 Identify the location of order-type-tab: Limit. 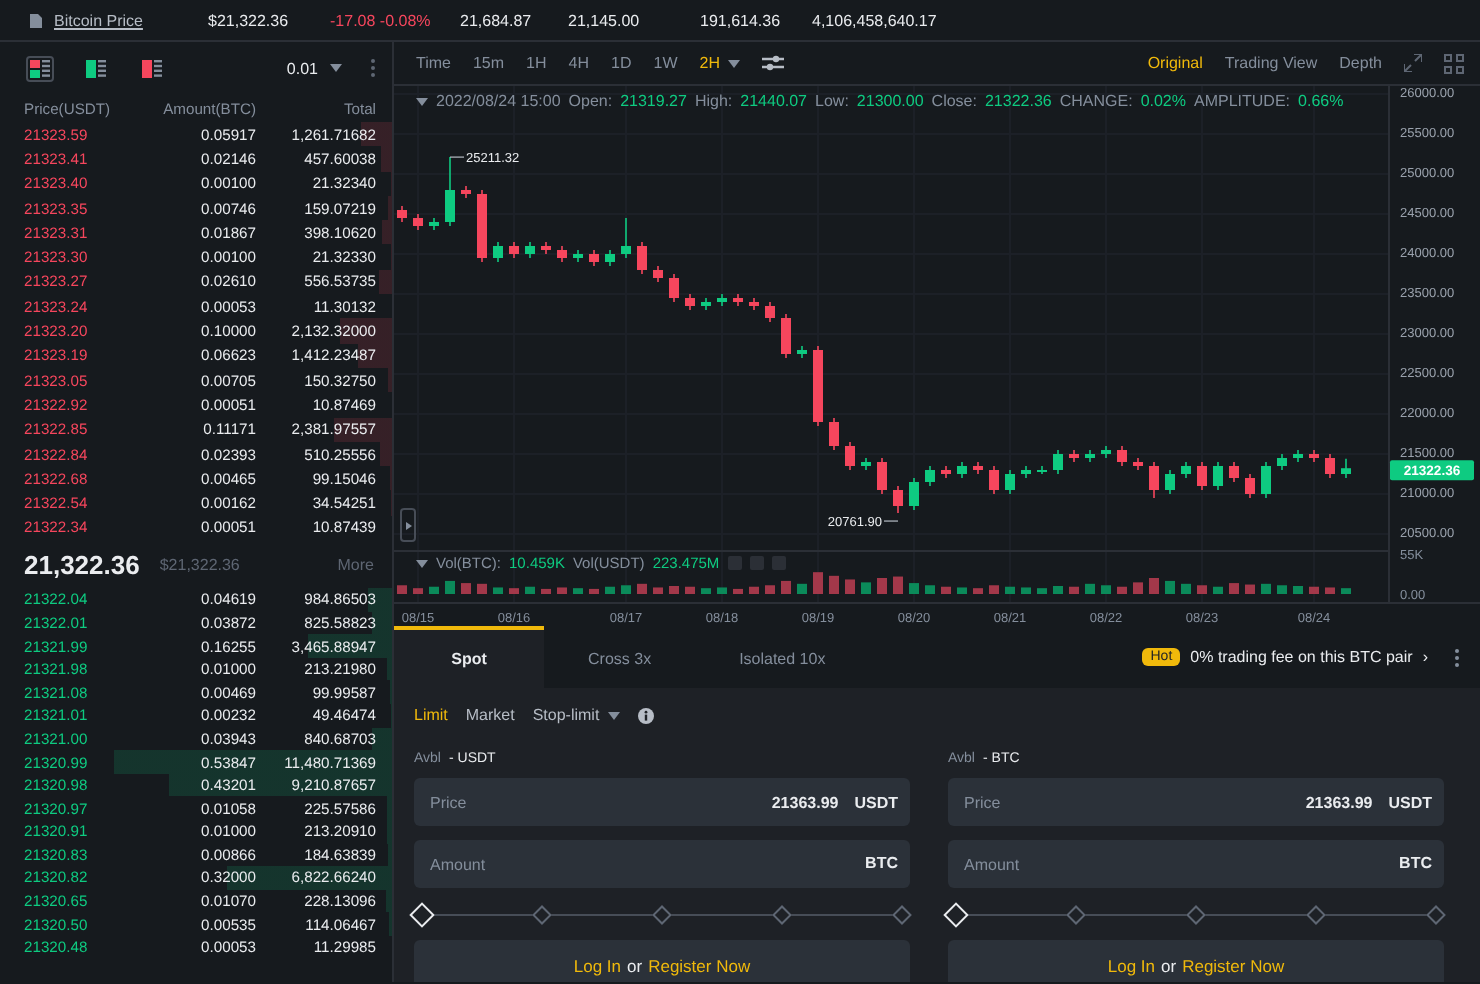
(431, 715).